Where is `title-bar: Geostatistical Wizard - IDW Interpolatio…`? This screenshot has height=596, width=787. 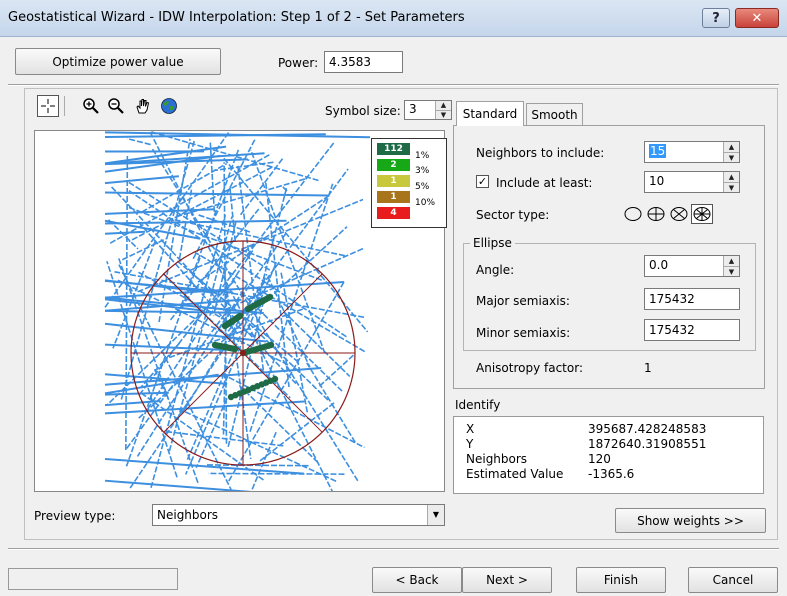
title-bar: Geostatistical Wizard - IDW Interpolatio… is located at coordinates (393, 18).